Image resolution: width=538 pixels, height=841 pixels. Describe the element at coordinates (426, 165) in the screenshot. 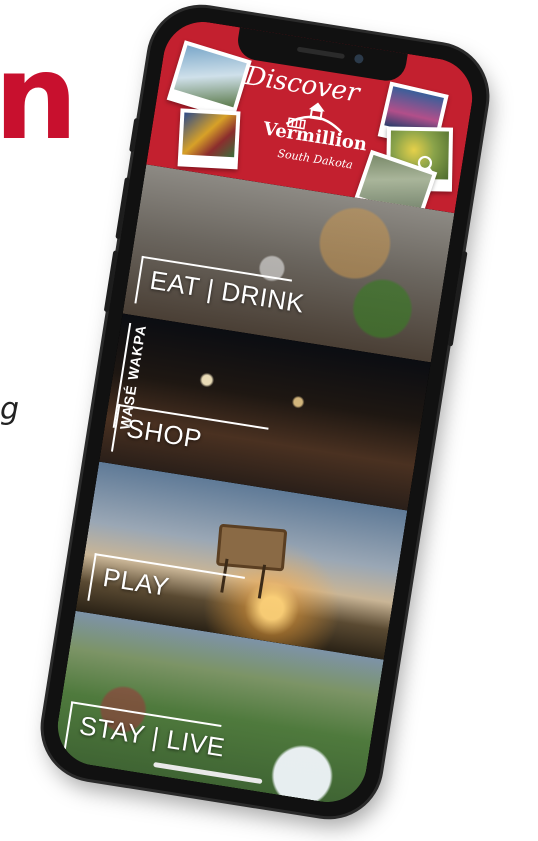

I see `magnifier-icon` at that location.